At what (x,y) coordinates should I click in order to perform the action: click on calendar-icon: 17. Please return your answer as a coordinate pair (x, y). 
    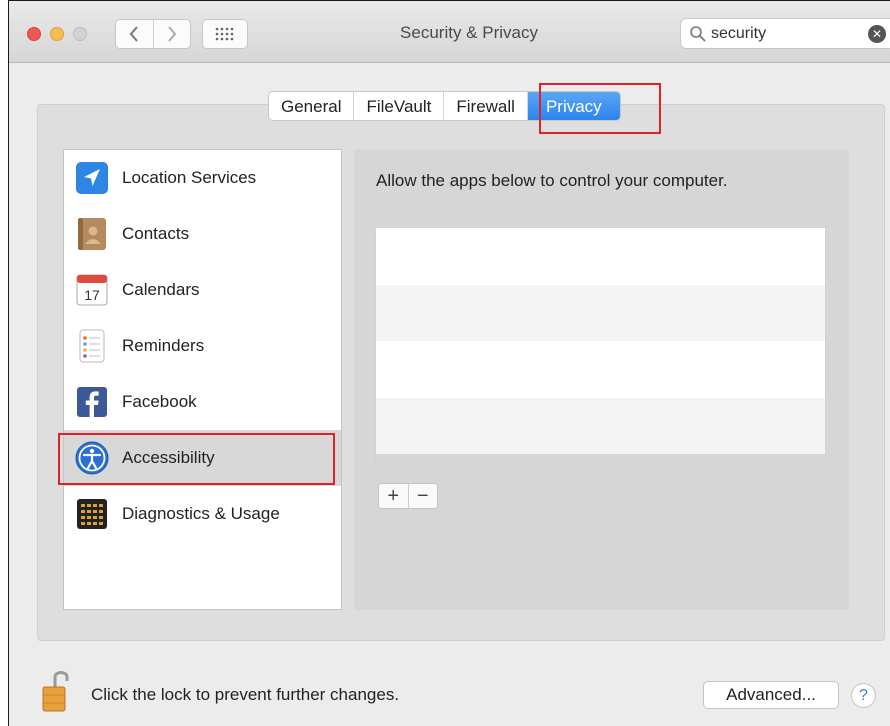
    Looking at the image, I should click on (92, 290).